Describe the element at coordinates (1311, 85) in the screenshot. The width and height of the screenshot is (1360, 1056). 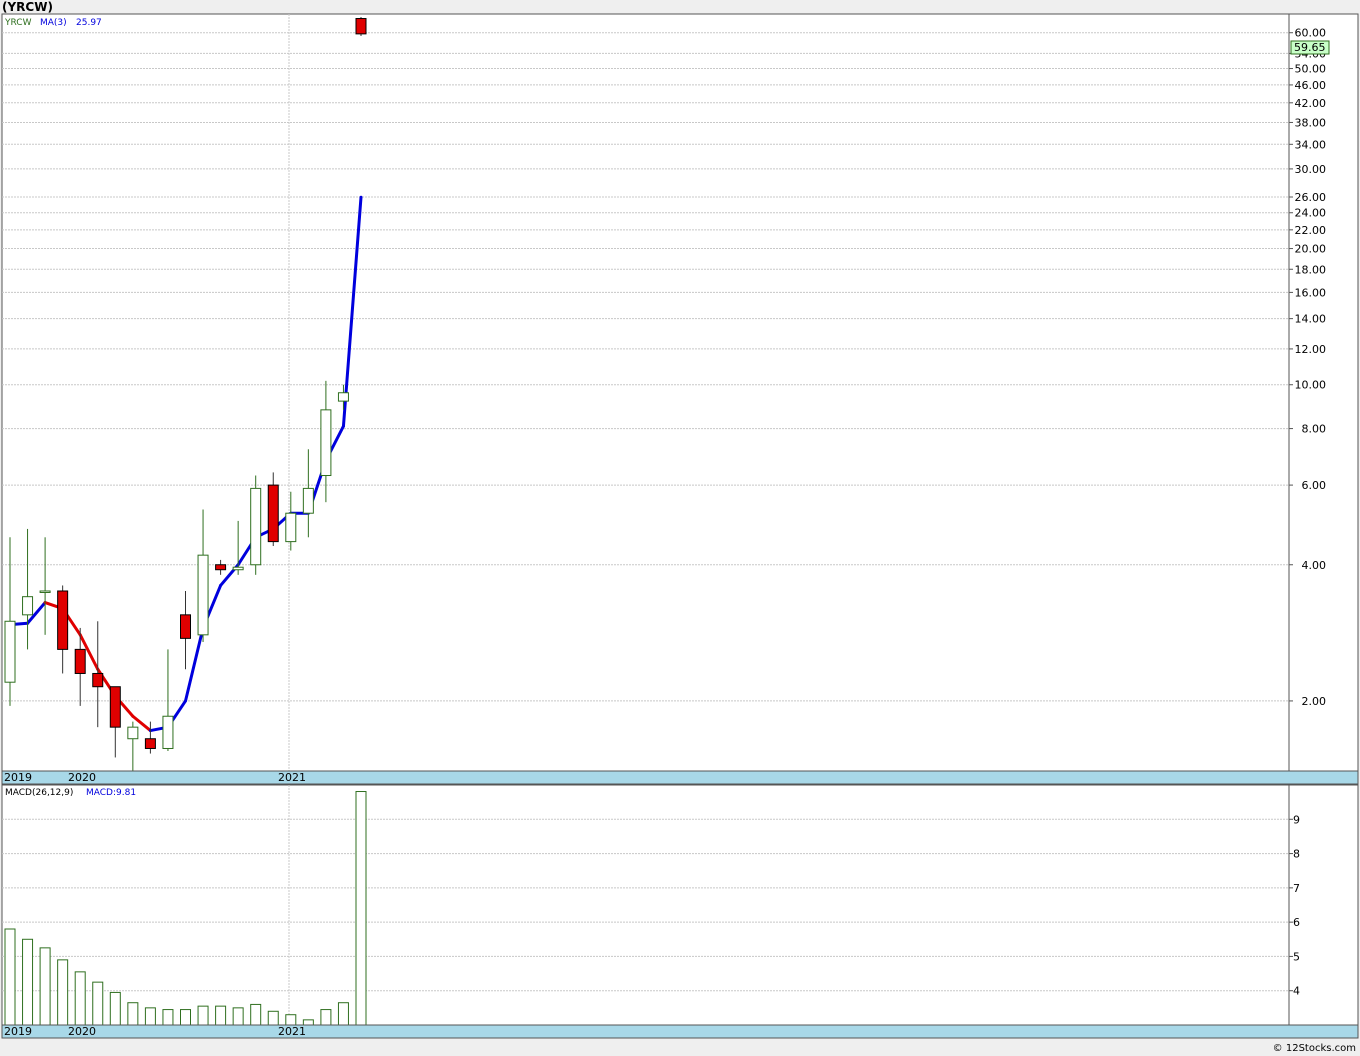
I see `price-tick-label: 46.00` at that location.